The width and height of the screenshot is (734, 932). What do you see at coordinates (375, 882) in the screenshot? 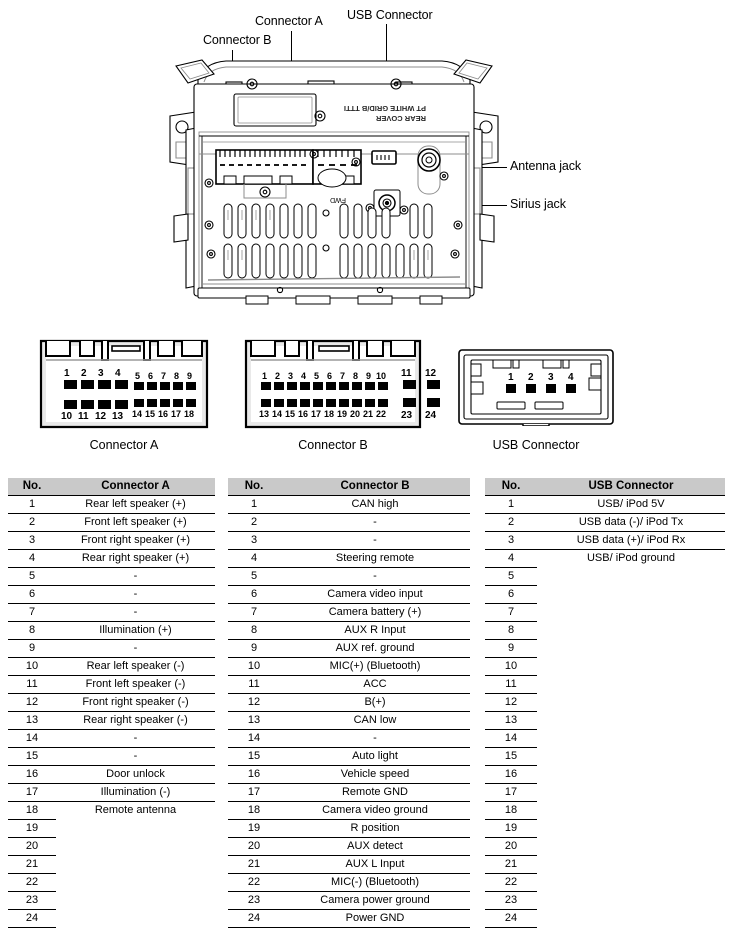
I see `pin-description-cell: MIC(-) (Bluetooth)` at bounding box center [375, 882].